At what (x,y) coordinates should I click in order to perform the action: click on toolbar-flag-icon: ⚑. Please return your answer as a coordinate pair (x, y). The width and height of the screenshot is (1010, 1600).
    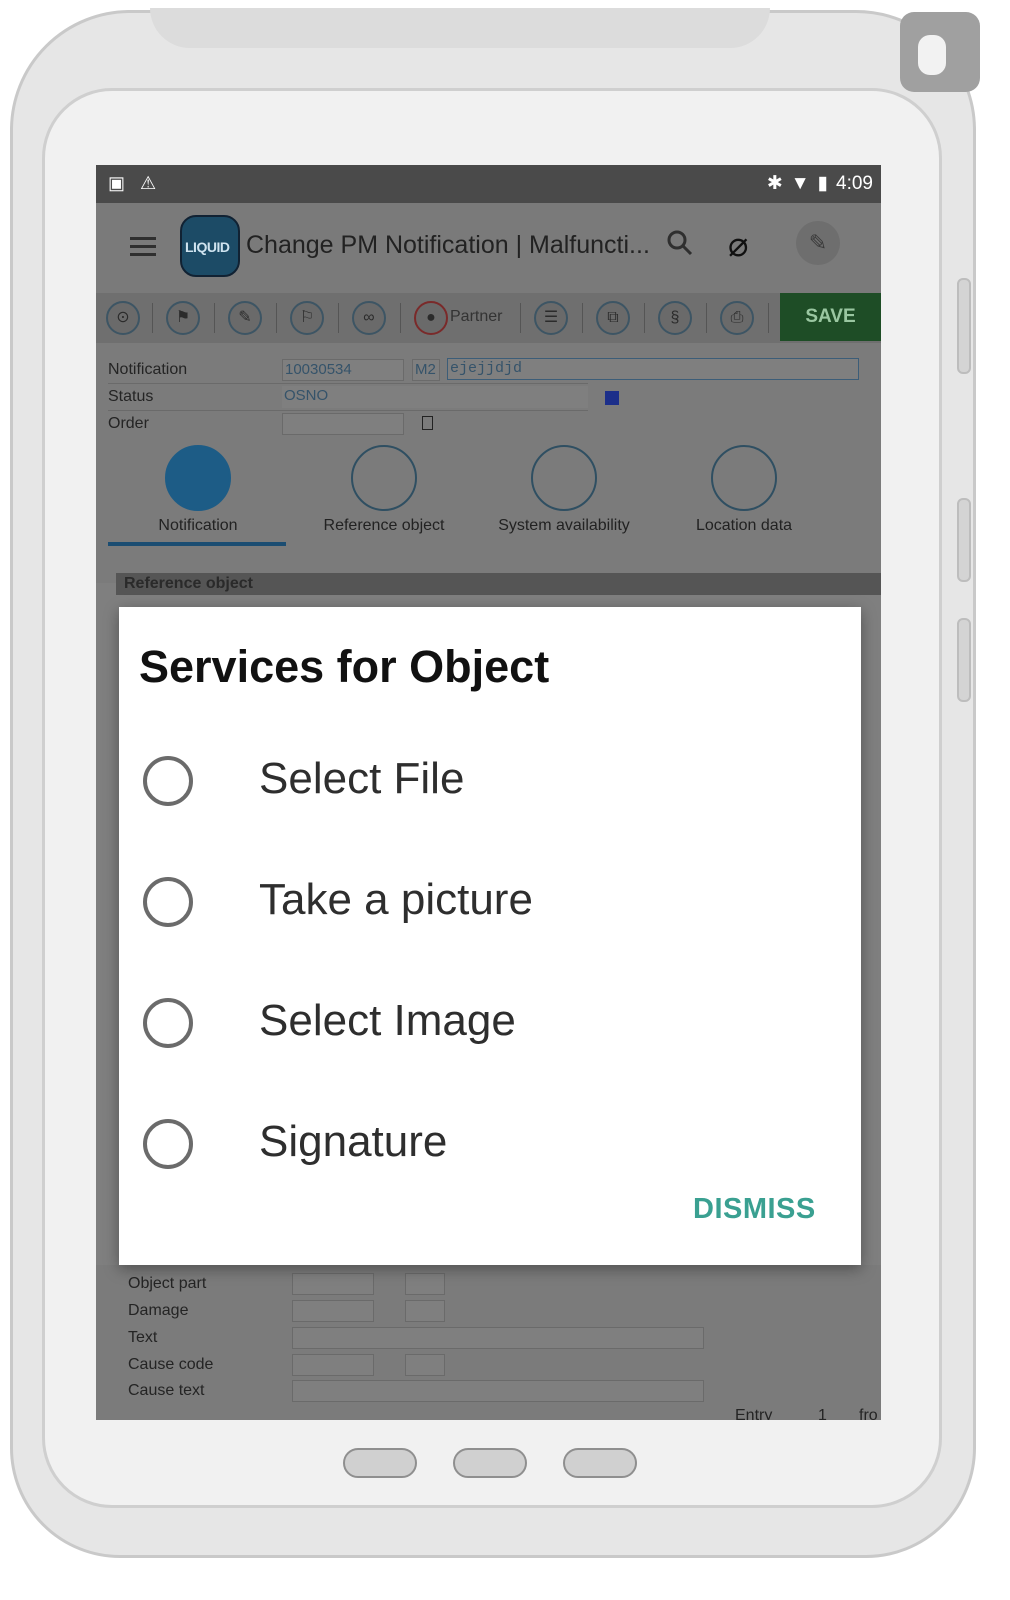
    Looking at the image, I should click on (183, 318).